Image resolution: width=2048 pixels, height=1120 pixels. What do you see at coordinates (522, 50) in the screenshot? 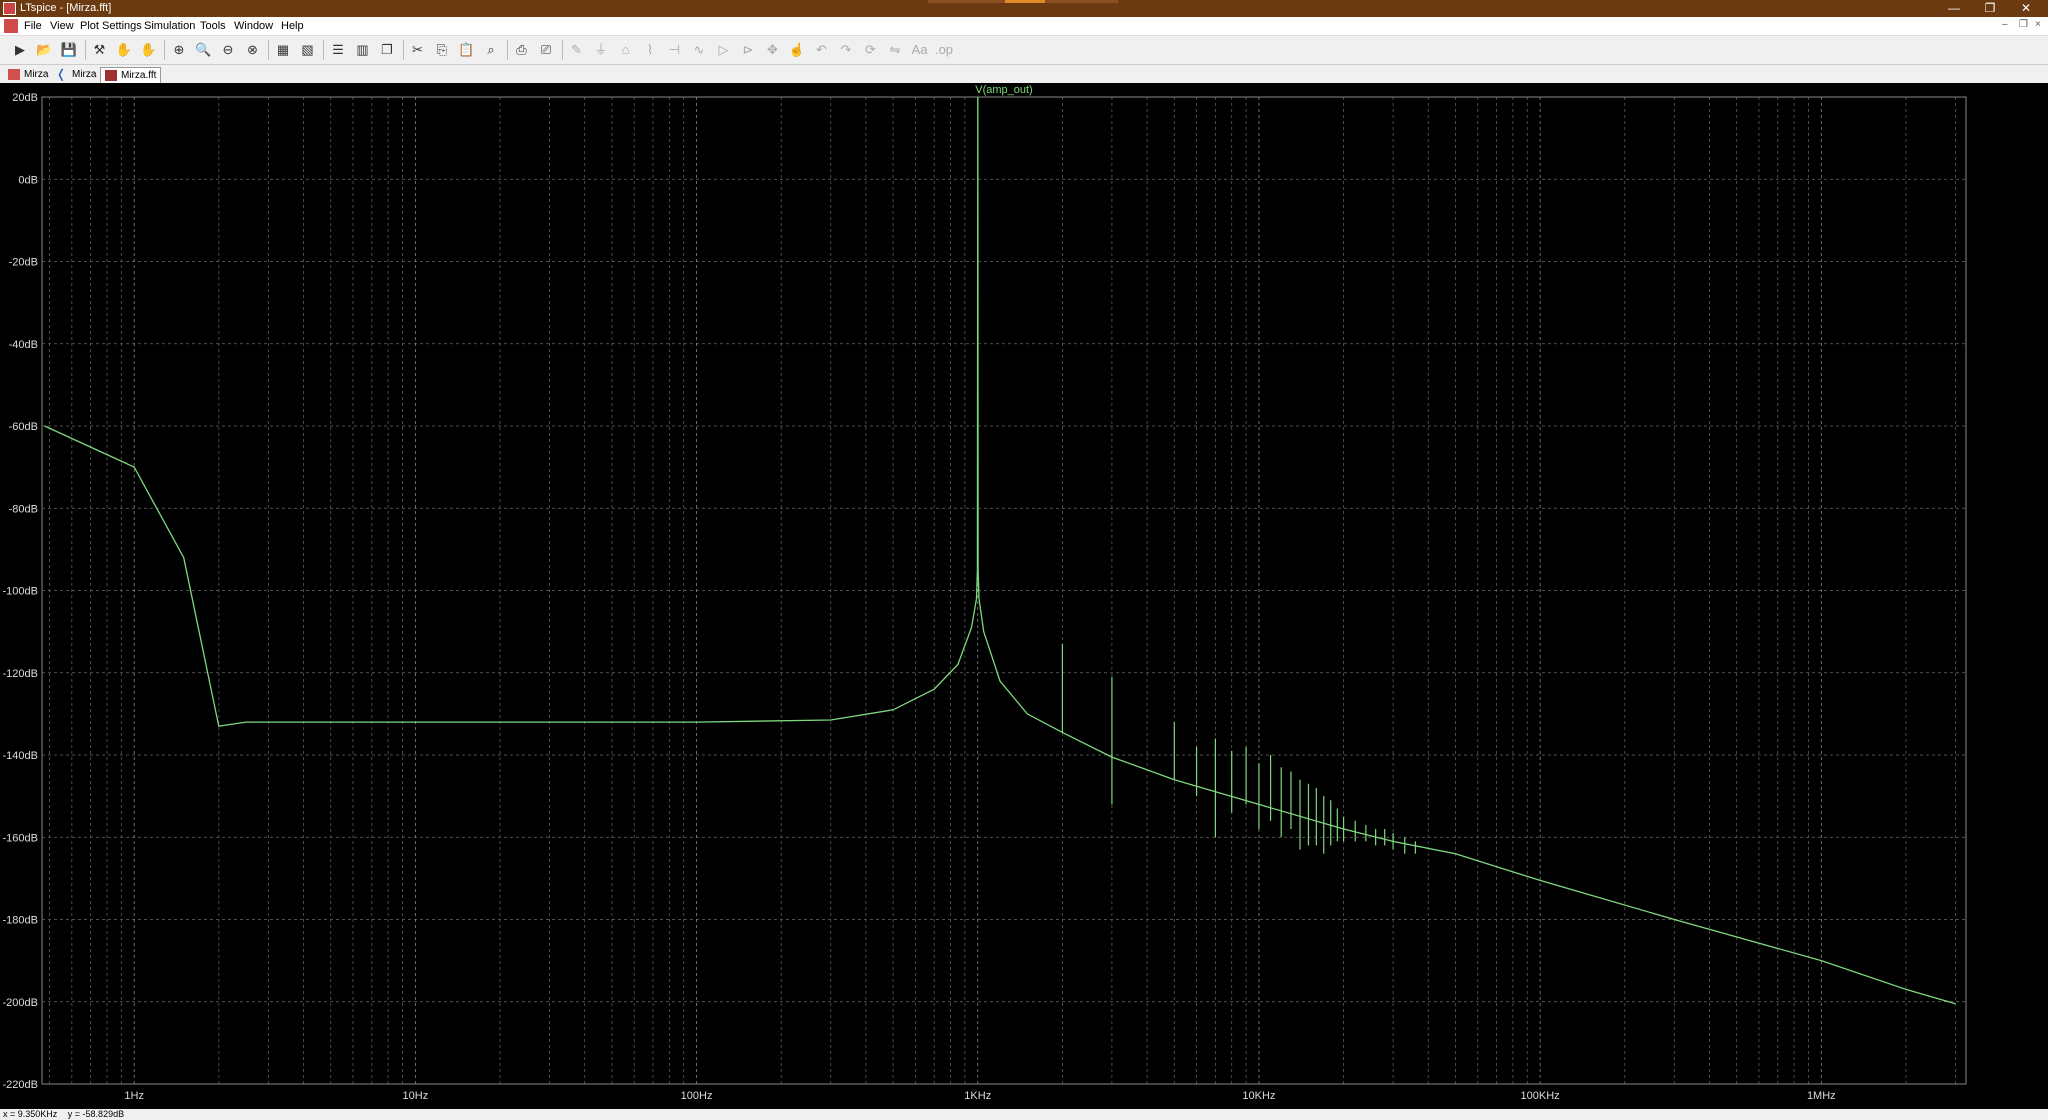
I see `print-icon: ⎙` at bounding box center [522, 50].